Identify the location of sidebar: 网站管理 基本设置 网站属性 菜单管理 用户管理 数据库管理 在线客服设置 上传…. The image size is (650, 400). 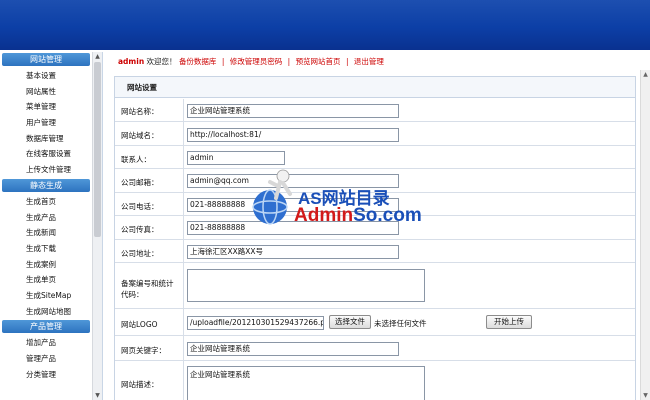
(51, 226).